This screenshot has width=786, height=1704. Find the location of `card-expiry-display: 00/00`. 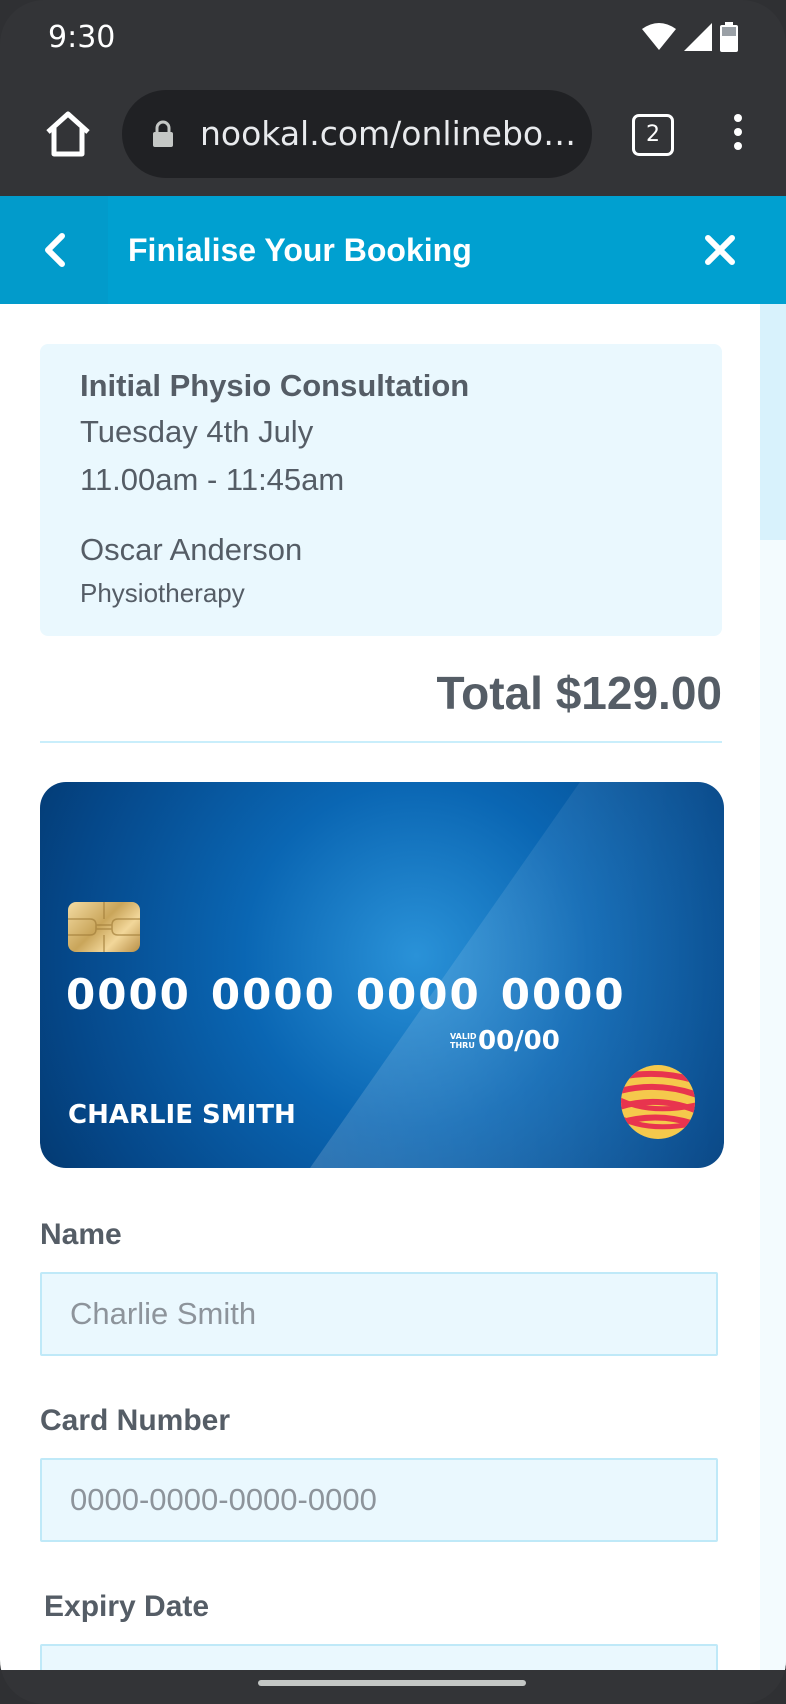

card-expiry-display: 00/00 is located at coordinates (519, 1041).